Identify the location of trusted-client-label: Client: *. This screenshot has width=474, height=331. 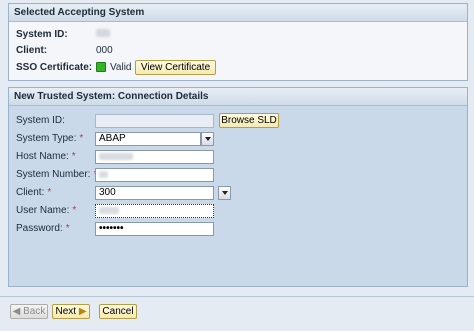
(33, 193).